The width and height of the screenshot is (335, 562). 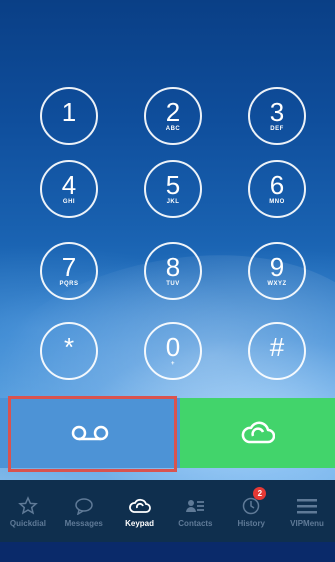 I want to click on key-digit: *, so click(x=69, y=347).